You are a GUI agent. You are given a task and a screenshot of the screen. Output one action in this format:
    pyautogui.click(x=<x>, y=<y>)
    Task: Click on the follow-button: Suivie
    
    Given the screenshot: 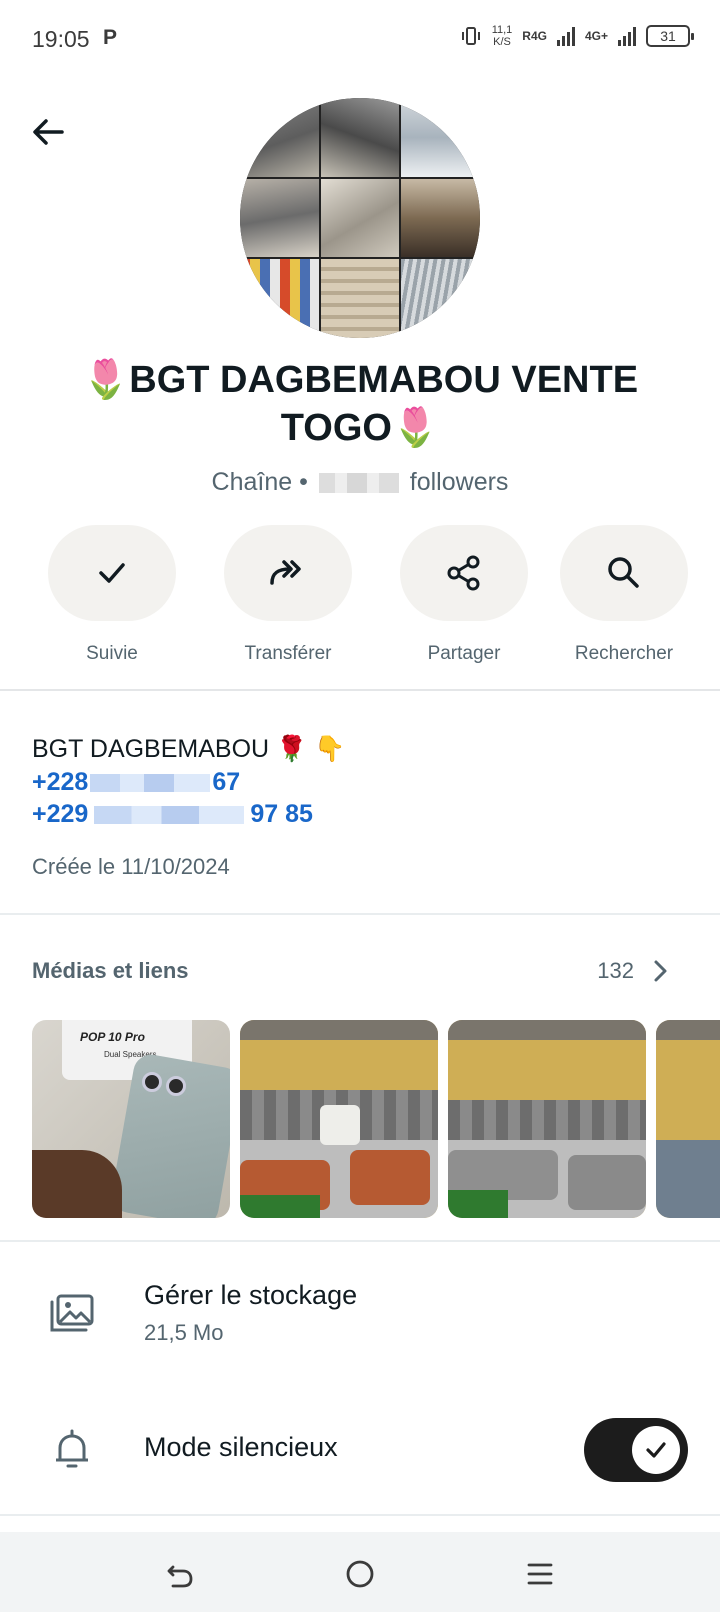 What is the action you would take?
    pyautogui.click(x=112, y=595)
    